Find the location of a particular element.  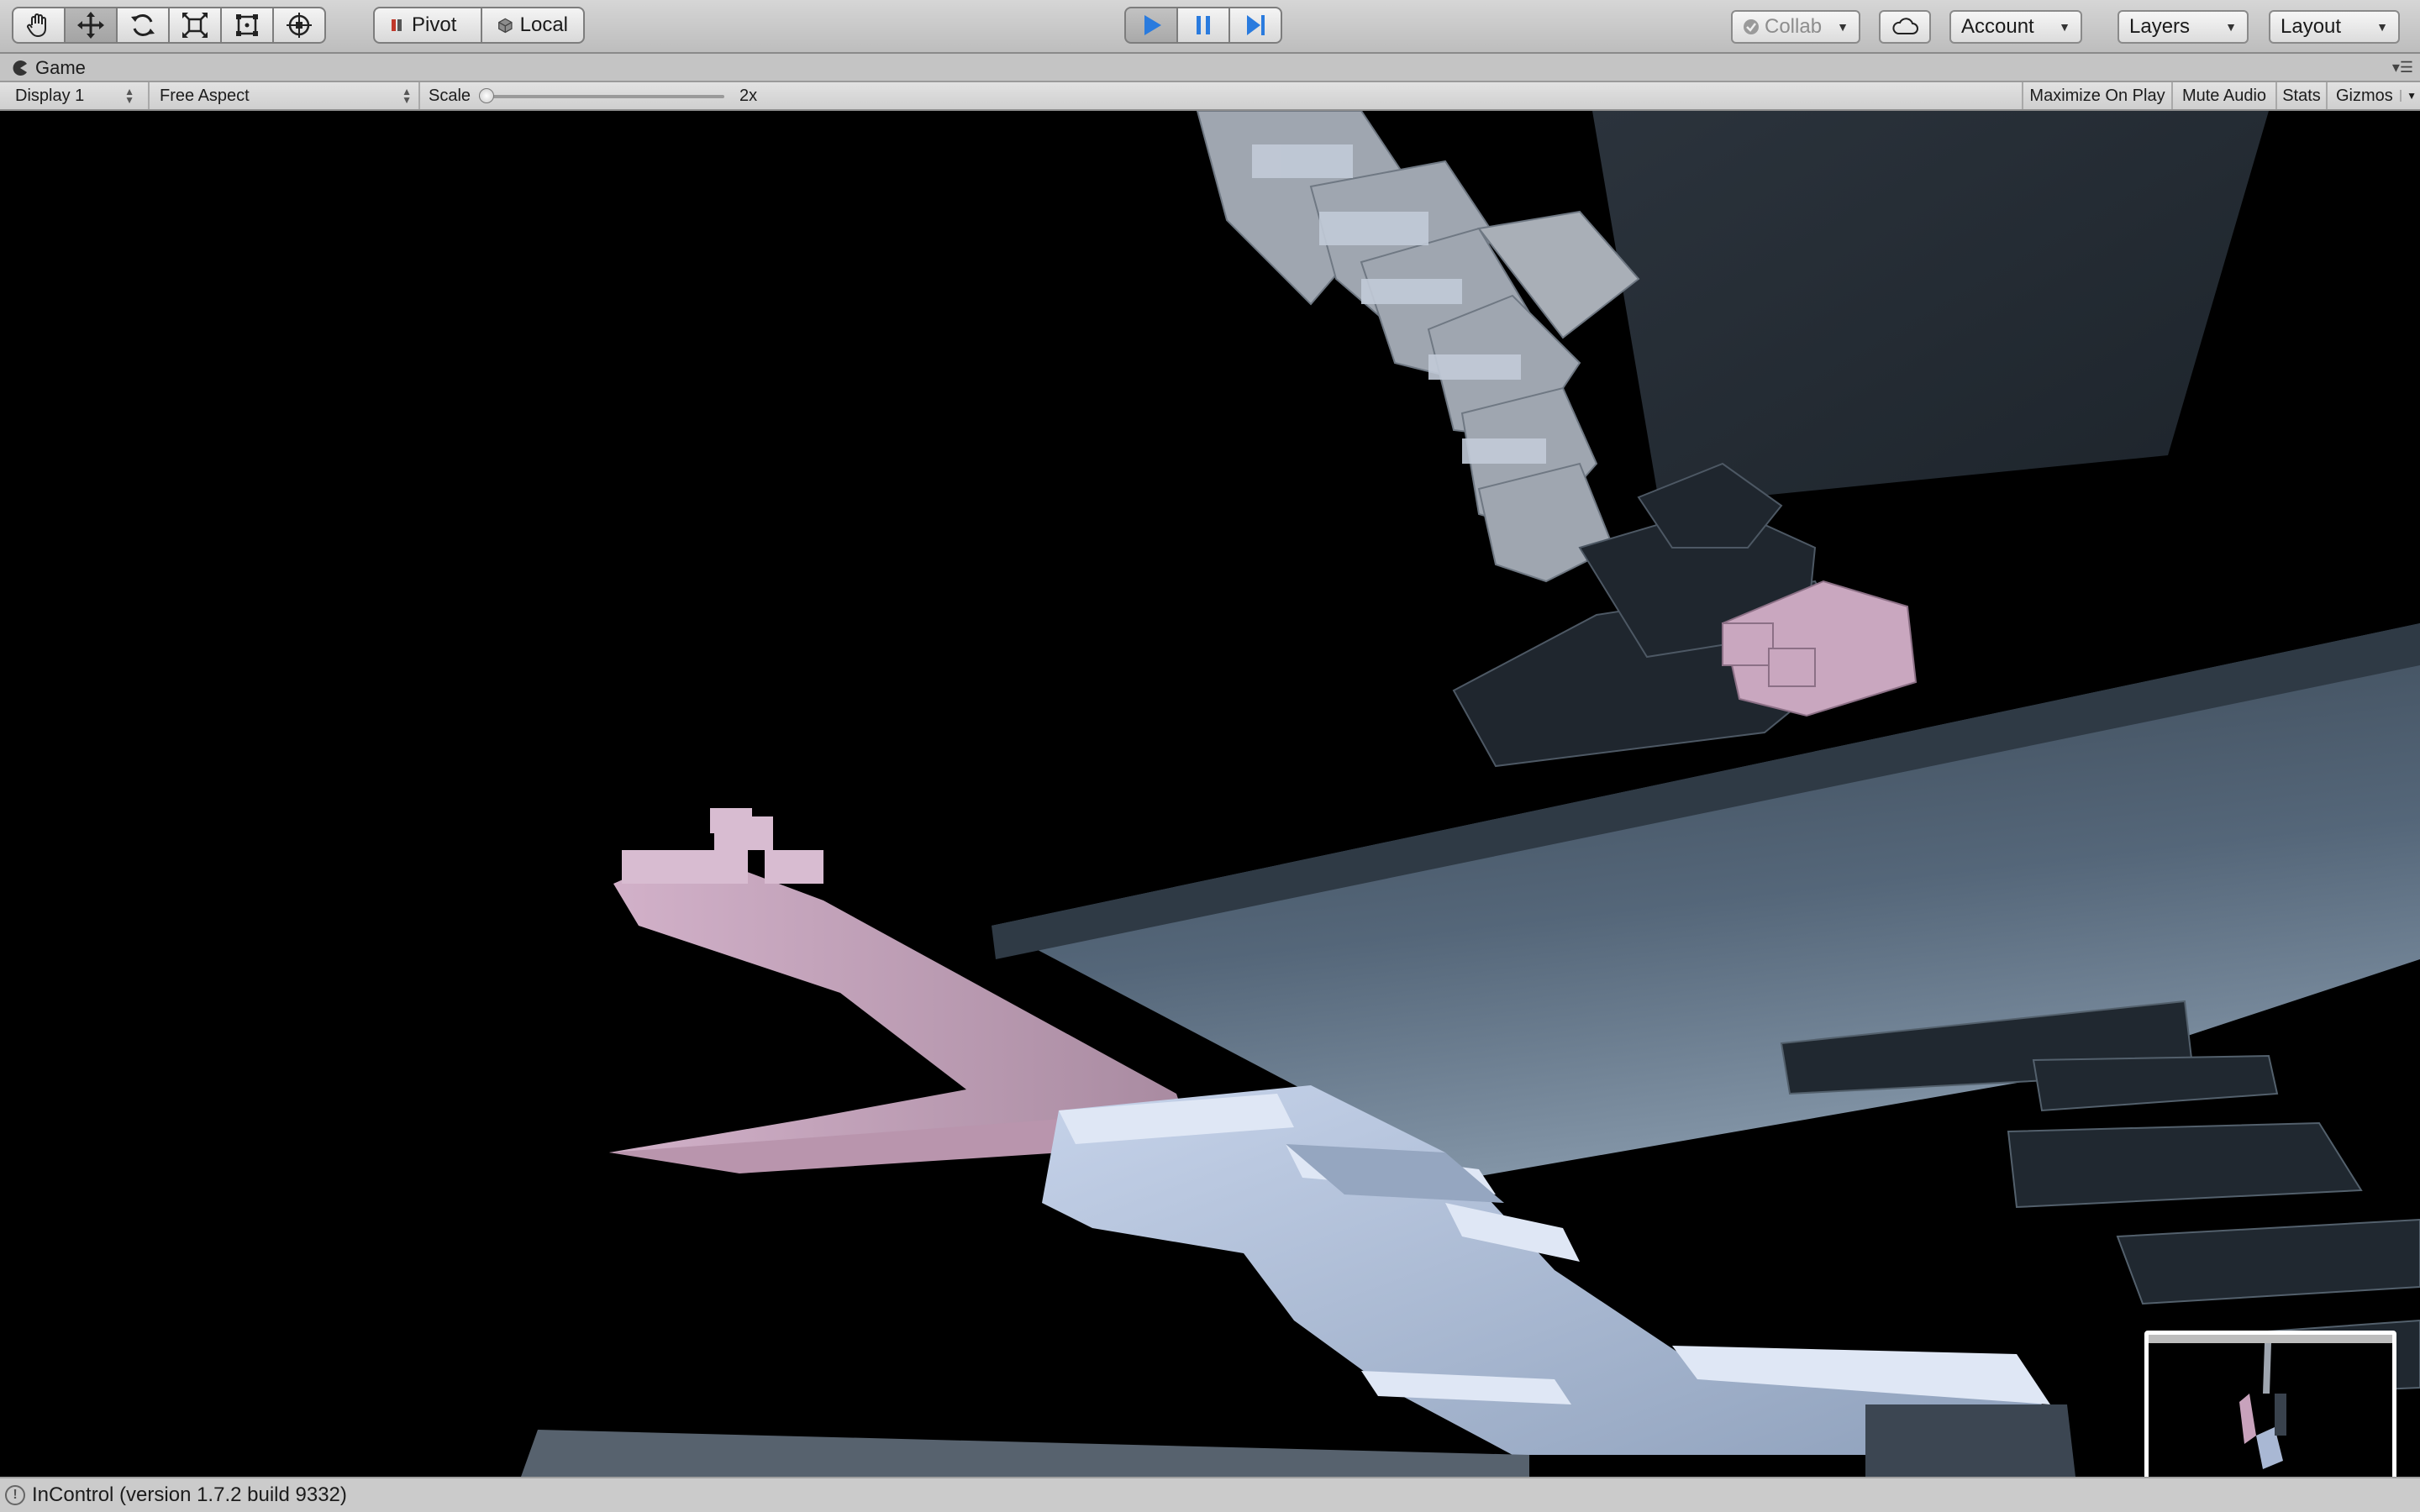

layers-label: Layers is located at coordinates (2160, 26).